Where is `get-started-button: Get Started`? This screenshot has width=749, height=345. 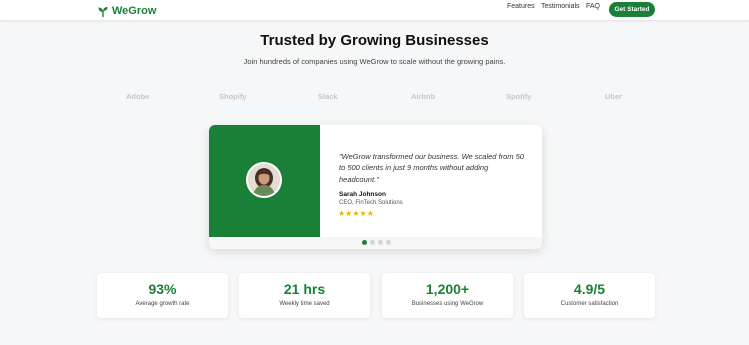
get-started-button: Get Started is located at coordinates (632, 9).